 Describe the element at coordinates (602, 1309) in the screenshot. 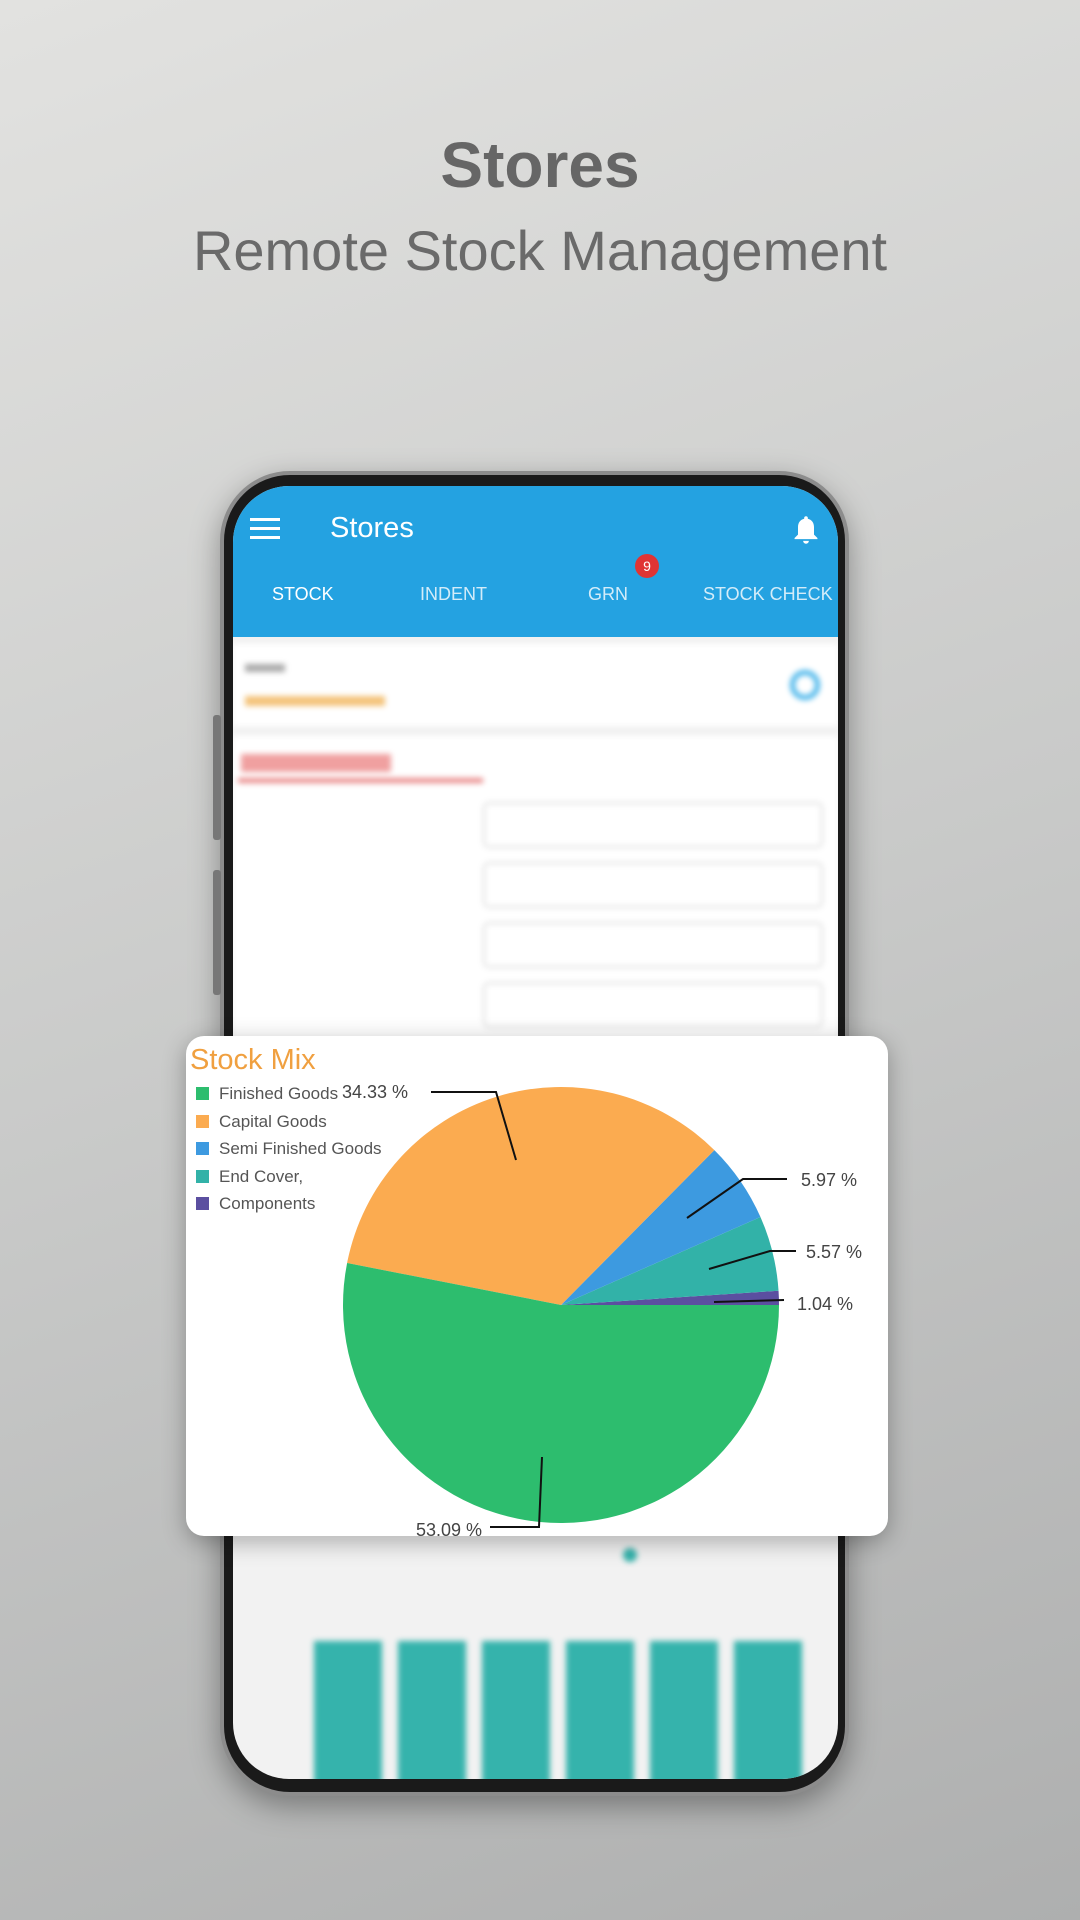

I see `pie-chart: 53.09 % 34.33 % 5.97 % 5.57 % 1.04 %` at that location.